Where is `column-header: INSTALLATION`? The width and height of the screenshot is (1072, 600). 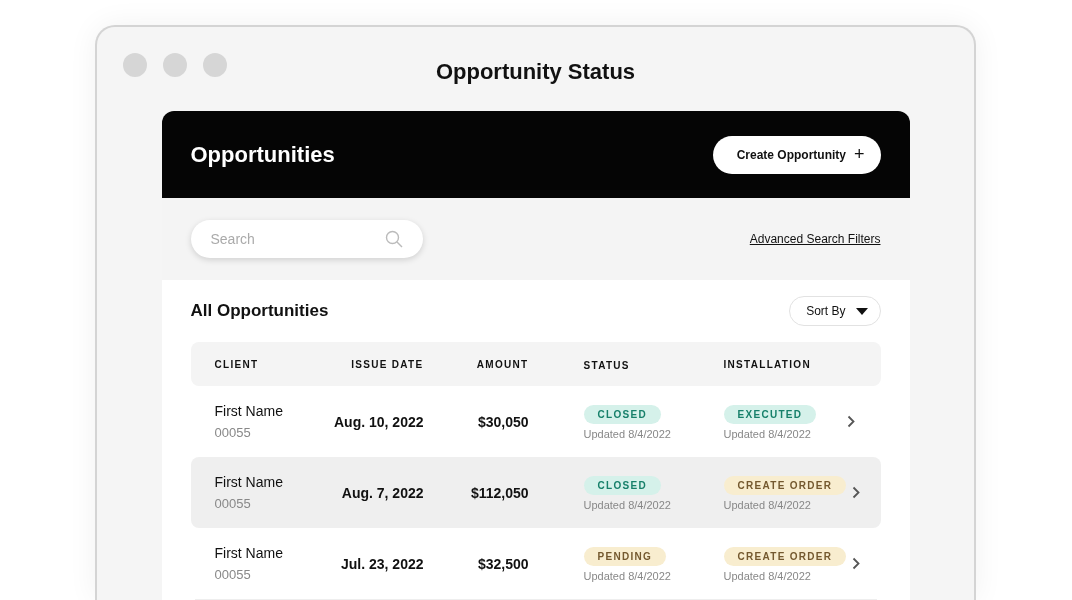 column-header: INSTALLATION is located at coordinates (767, 364).